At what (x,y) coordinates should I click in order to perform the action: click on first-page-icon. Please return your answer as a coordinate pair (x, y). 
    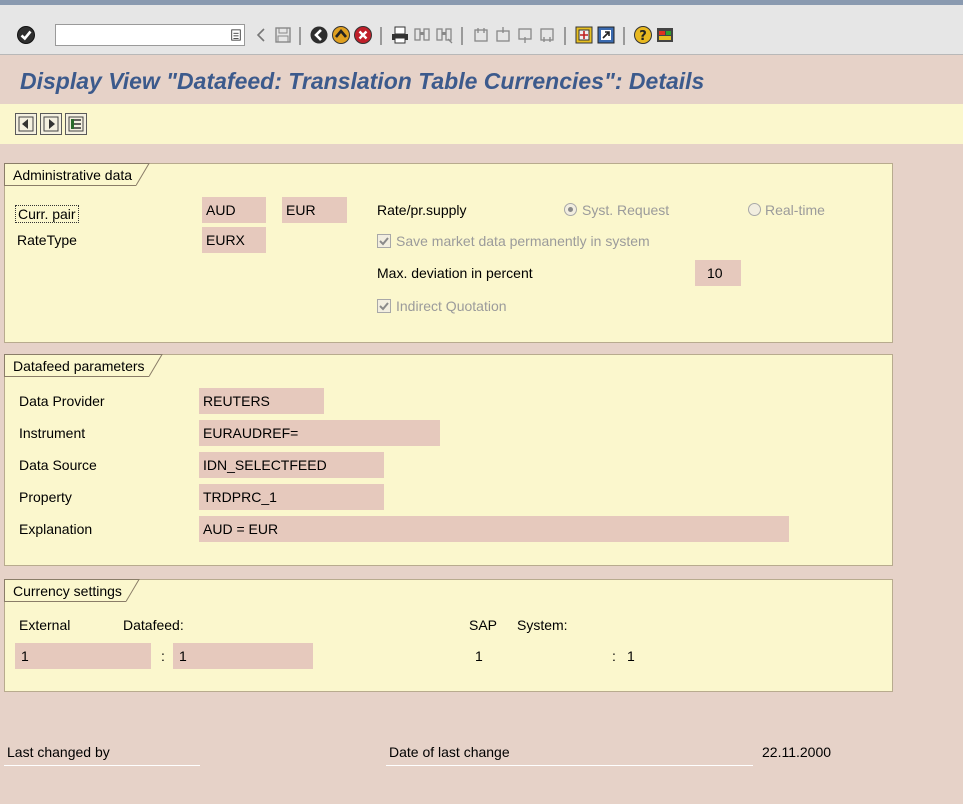
    Looking at the image, I should click on (481, 35).